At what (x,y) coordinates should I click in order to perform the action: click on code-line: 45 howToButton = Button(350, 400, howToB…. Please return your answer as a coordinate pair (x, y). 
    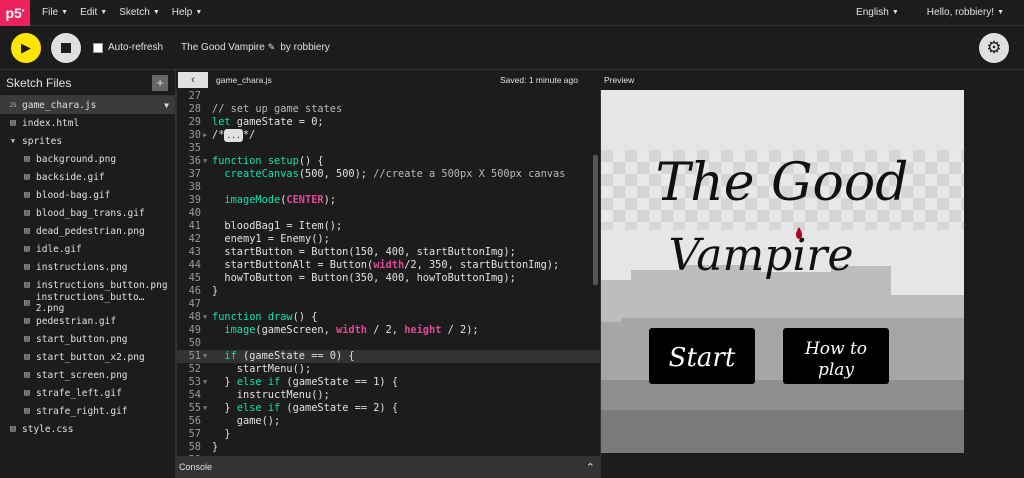
    Looking at the image, I should click on (388, 278).